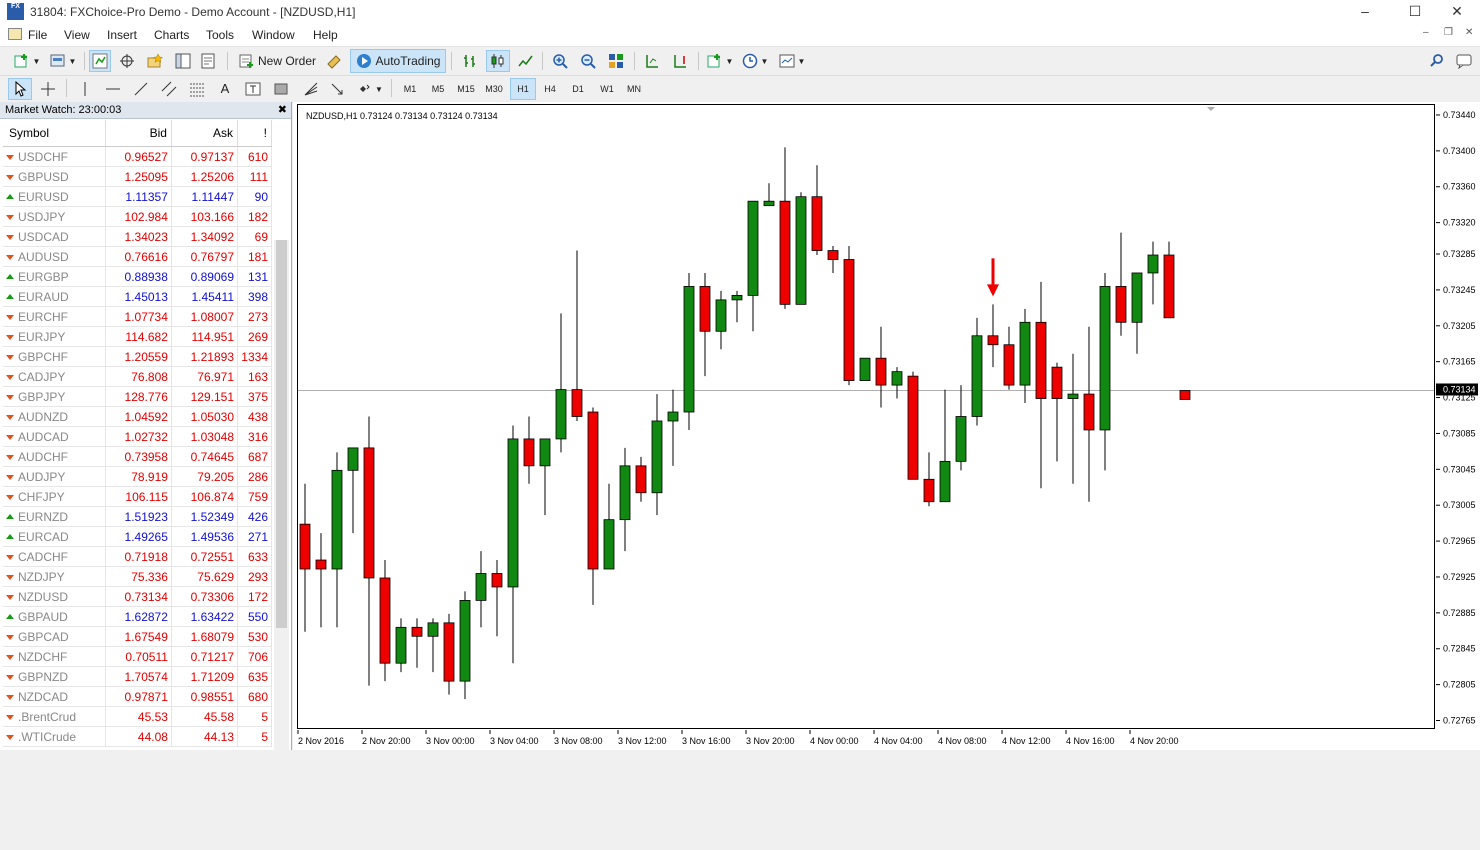 The width and height of the screenshot is (1480, 850). Describe the element at coordinates (253, 89) in the screenshot. I see `text-label-button` at that location.